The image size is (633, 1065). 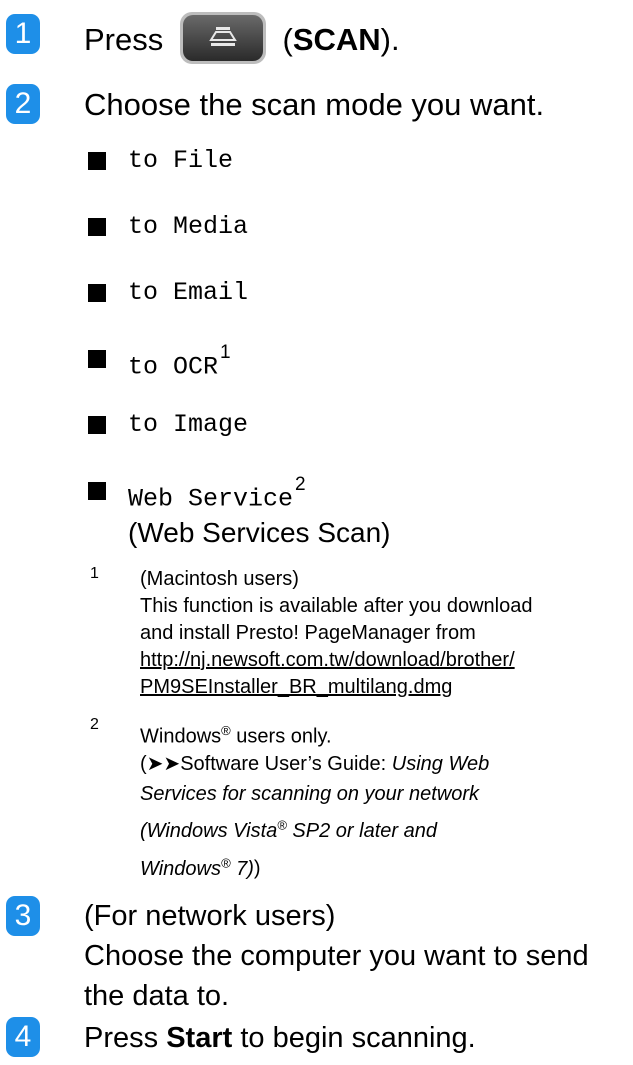 What do you see at coordinates (239, 375) in the screenshot?
I see `list-item: to OCR 1` at bounding box center [239, 375].